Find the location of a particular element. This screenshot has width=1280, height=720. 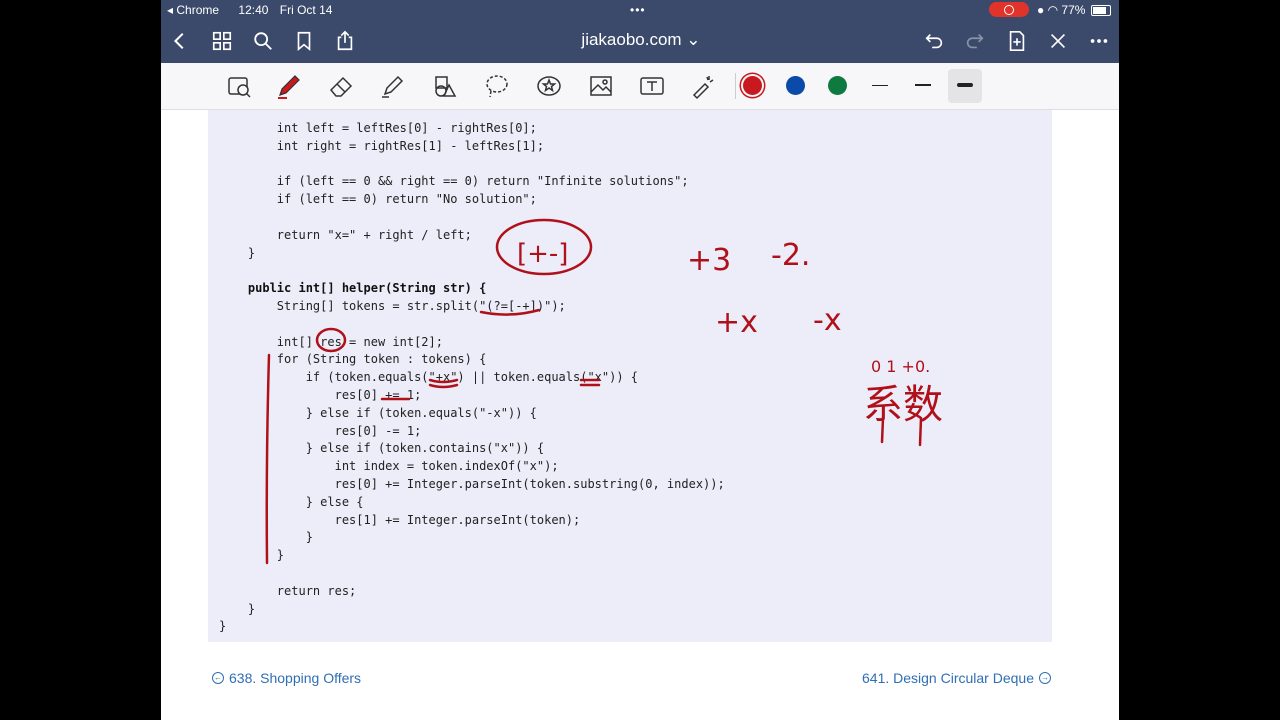

text-icon is located at coordinates (652, 86).